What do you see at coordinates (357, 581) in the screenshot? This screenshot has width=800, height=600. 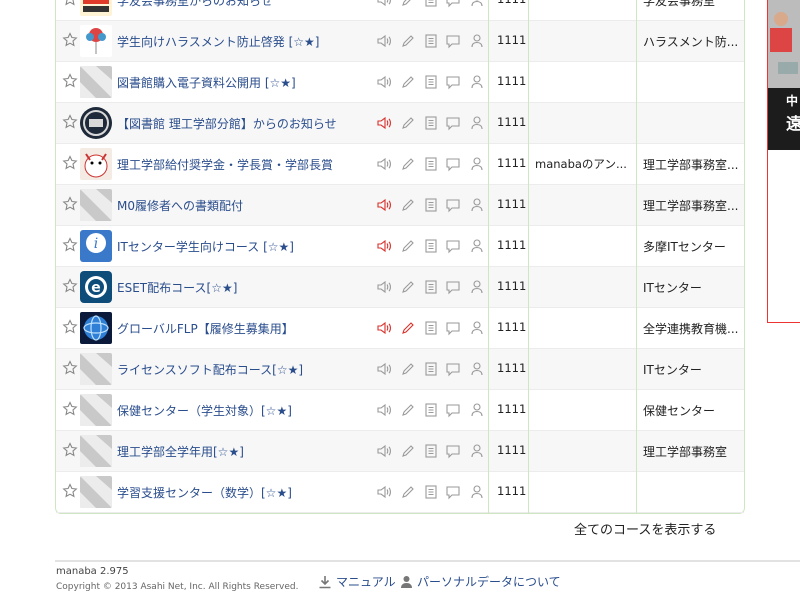 I see `manual-link: マニュアル` at bounding box center [357, 581].